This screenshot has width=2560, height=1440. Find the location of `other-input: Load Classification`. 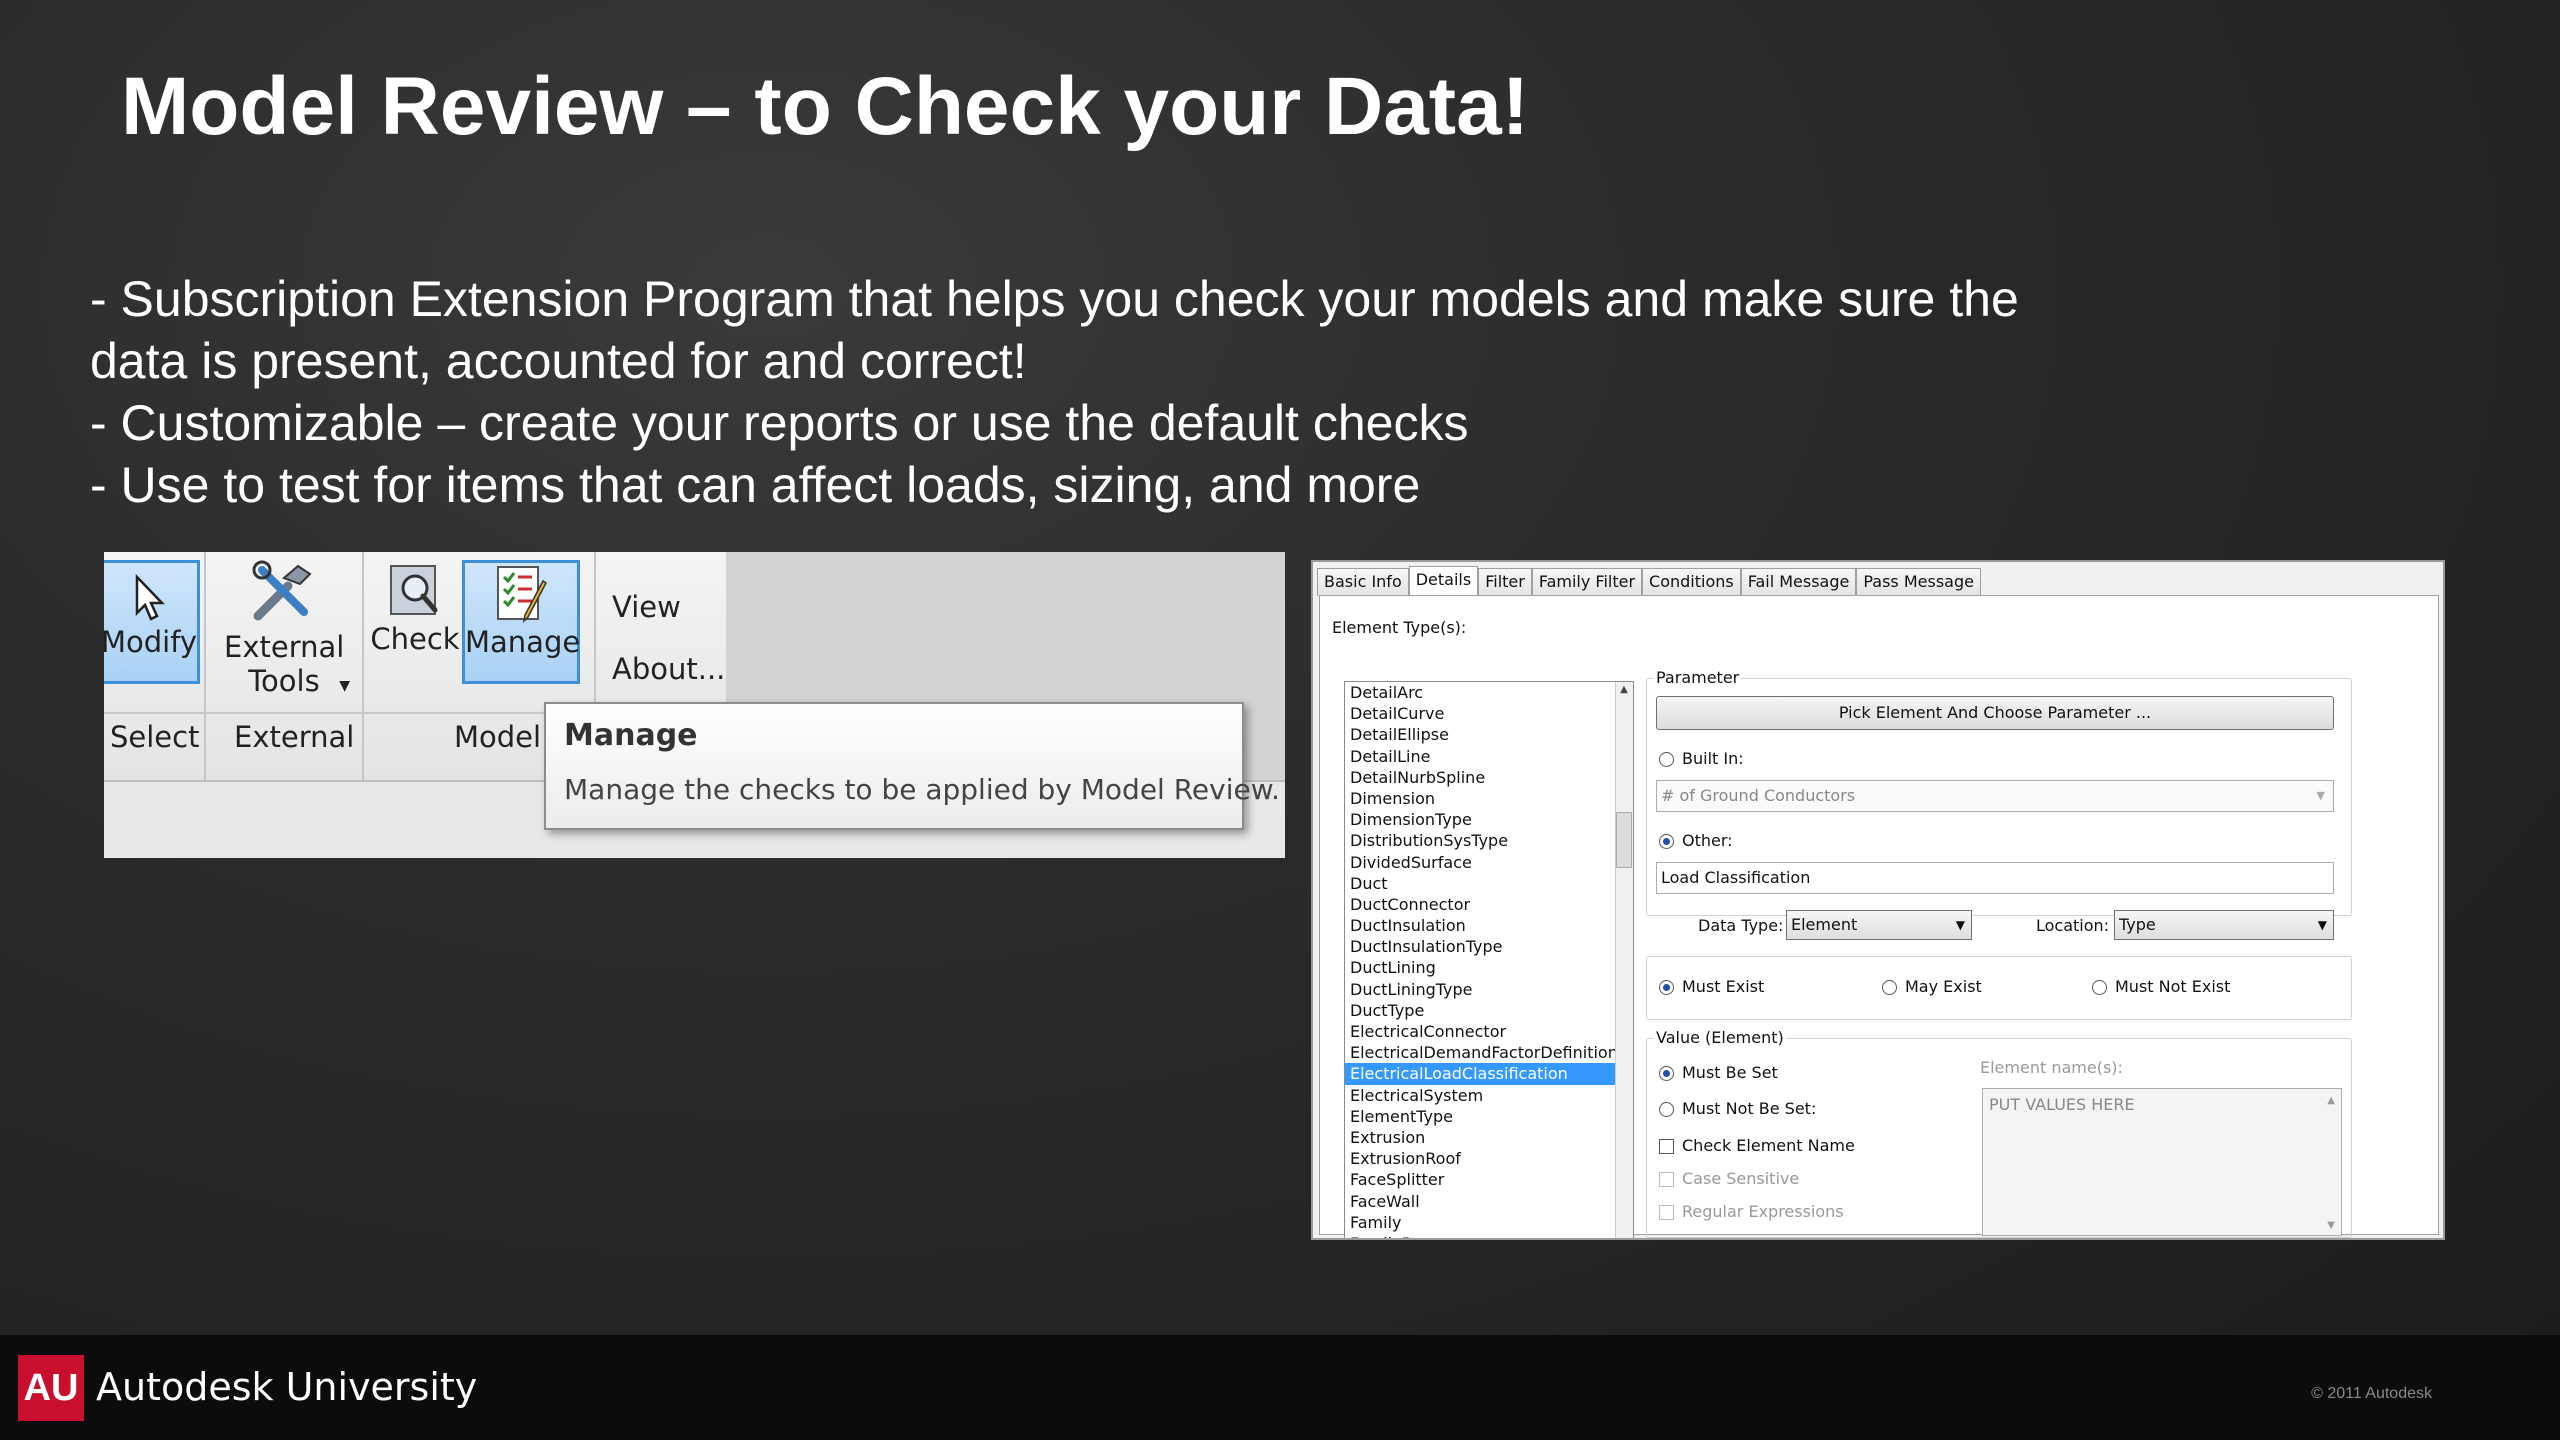

other-input: Load Classification is located at coordinates (1995, 878).